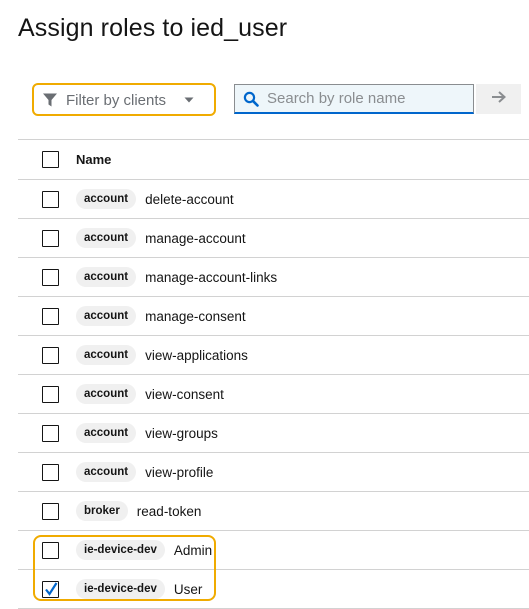 The width and height of the screenshot is (529, 609). I want to click on table-row: account view-profile, so click(273, 472).